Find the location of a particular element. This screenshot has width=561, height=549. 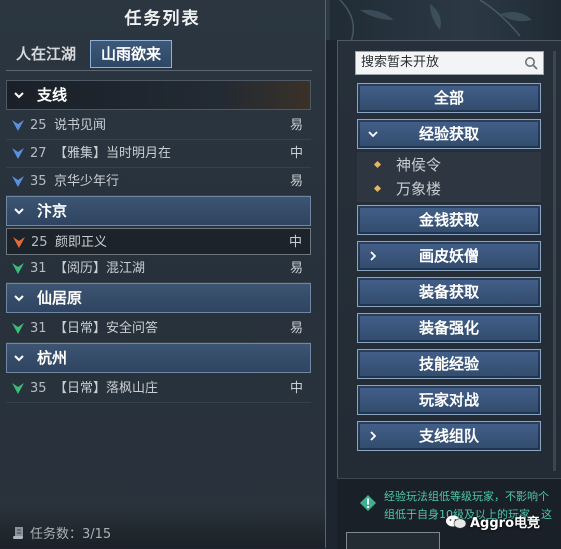

category-button: 装备获取 is located at coordinates (449, 292).